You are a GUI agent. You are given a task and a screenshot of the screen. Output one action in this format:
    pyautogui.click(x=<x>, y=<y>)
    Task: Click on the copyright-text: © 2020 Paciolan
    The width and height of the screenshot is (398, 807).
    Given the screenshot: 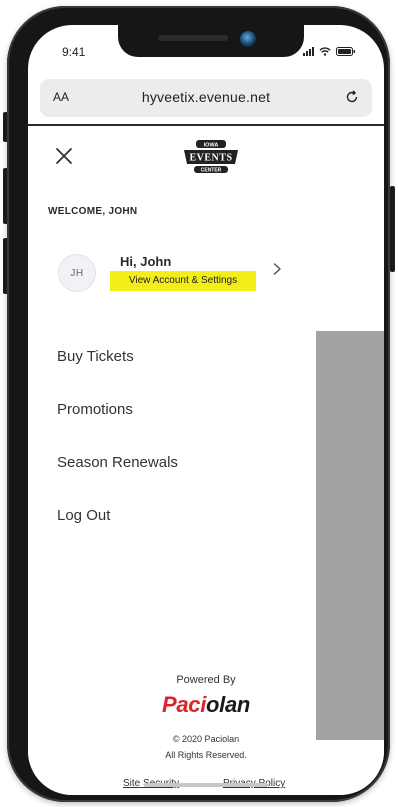 What is the action you would take?
    pyautogui.click(x=206, y=739)
    